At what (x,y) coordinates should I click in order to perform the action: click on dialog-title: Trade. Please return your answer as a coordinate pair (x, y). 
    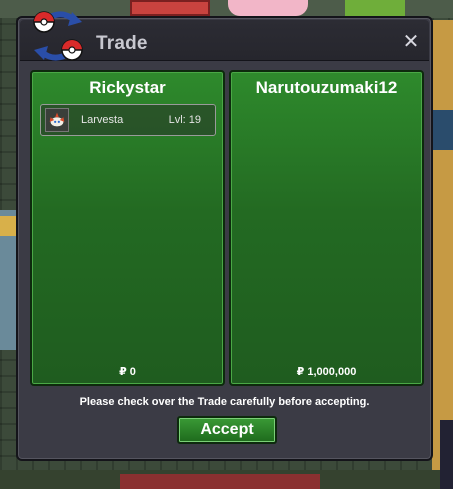
    Looking at the image, I should click on (122, 43).